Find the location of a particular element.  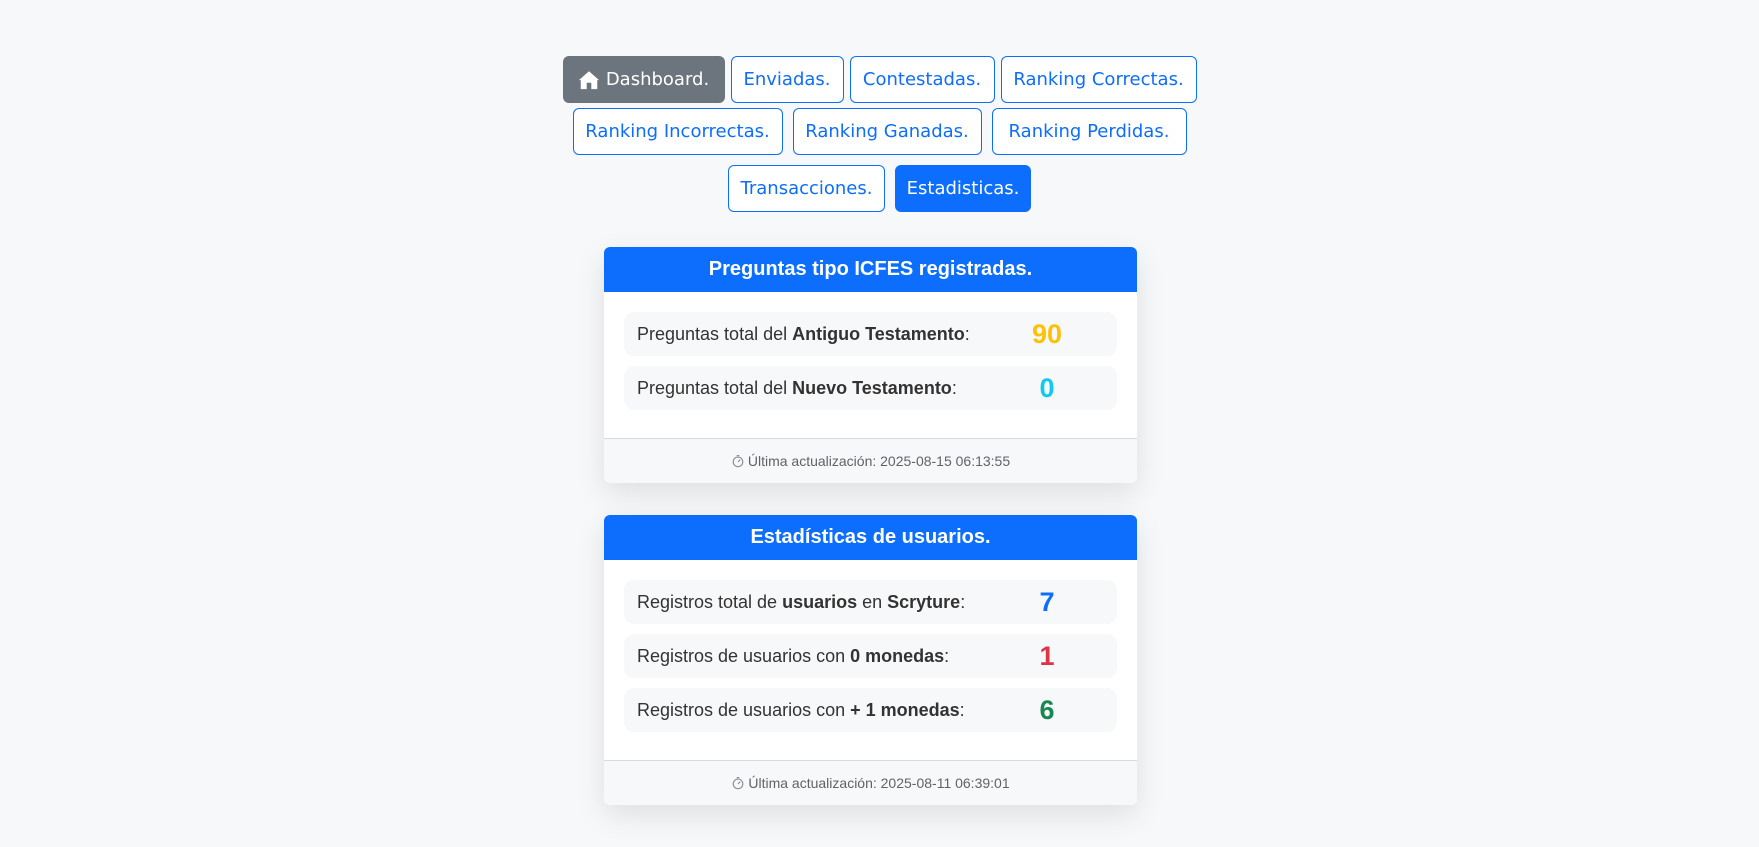

enviadas-button: Enviadas. is located at coordinates (787, 79).